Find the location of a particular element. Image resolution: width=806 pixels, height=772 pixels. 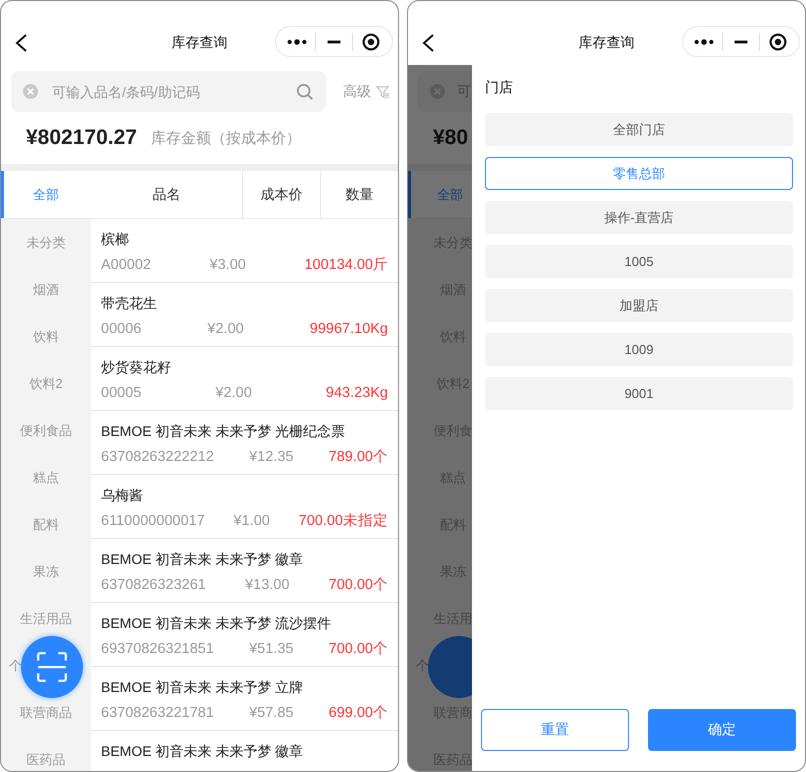

product-name: 乌梅酱 is located at coordinates (122, 495).